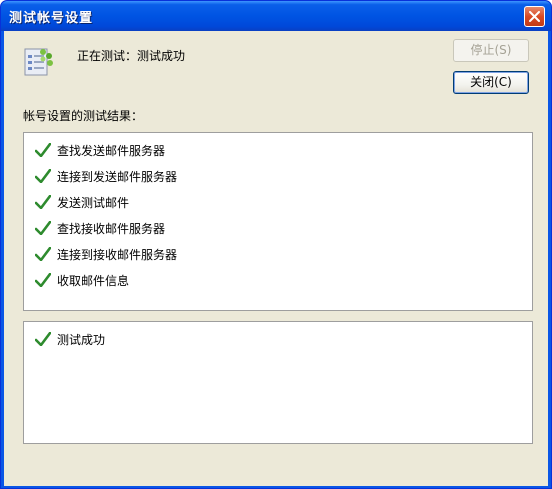 The width and height of the screenshot is (552, 489). I want to click on list-item: 发送测试邮件, so click(82, 202).